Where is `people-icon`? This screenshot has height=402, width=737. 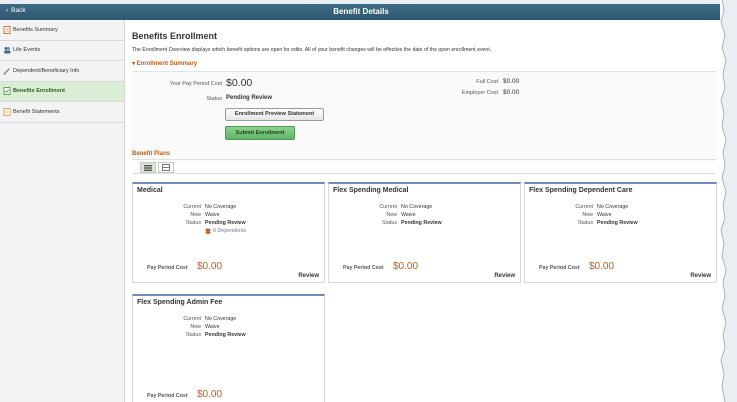 people-icon is located at coordinates (6, 50).